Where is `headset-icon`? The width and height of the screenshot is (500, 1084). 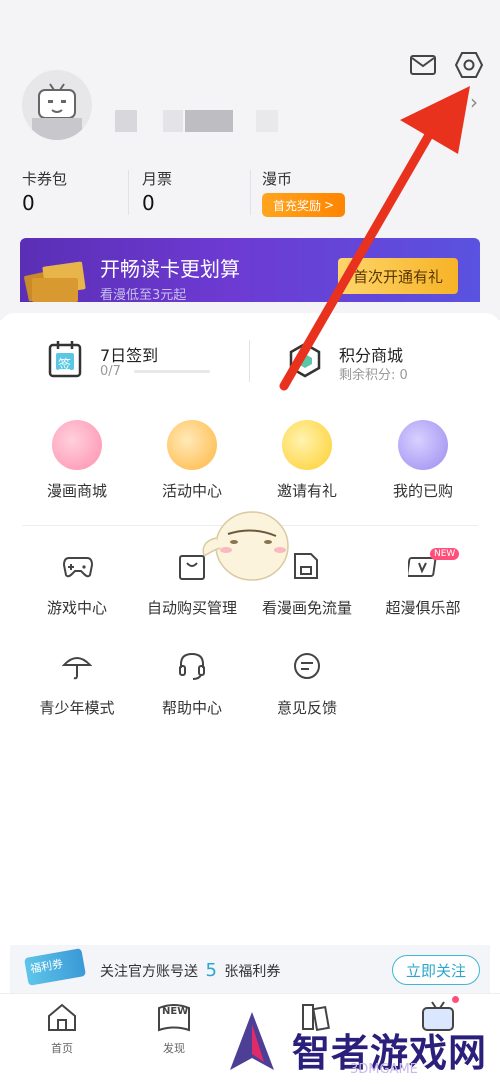 headset-icon is located at coordinates (192, 668).